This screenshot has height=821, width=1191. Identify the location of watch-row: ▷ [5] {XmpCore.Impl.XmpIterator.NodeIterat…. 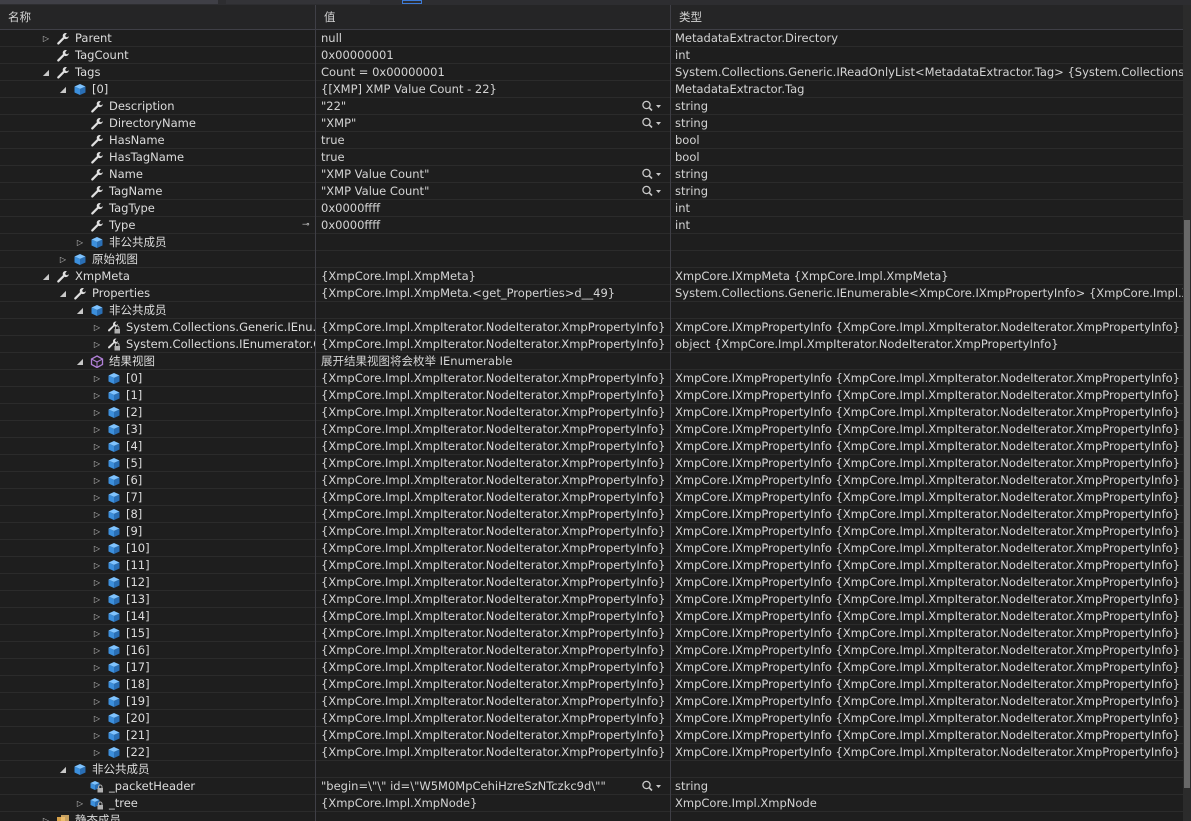
(591, 463).